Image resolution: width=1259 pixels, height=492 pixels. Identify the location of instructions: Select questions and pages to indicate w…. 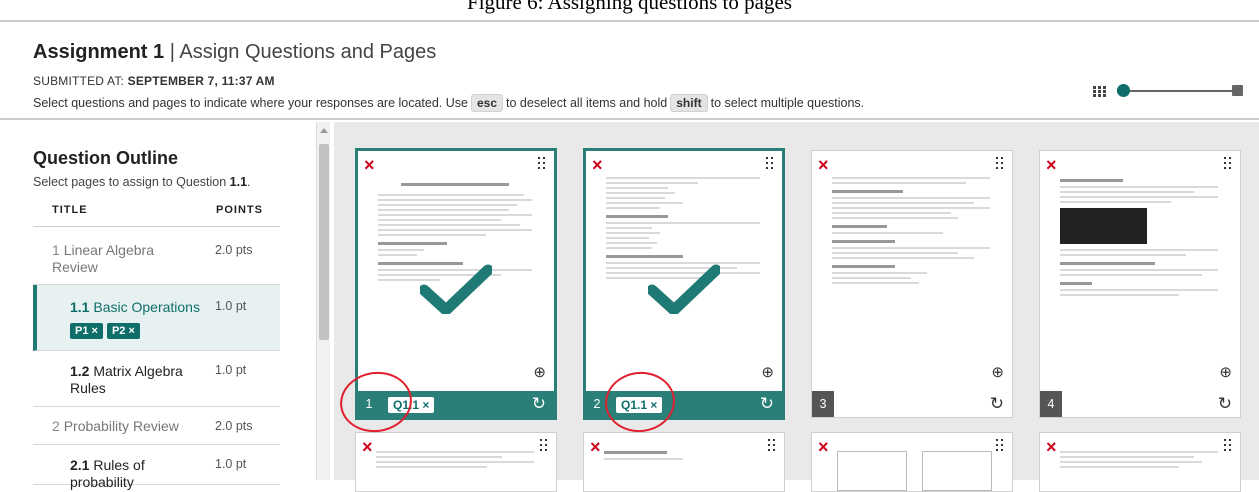
(449, 103).